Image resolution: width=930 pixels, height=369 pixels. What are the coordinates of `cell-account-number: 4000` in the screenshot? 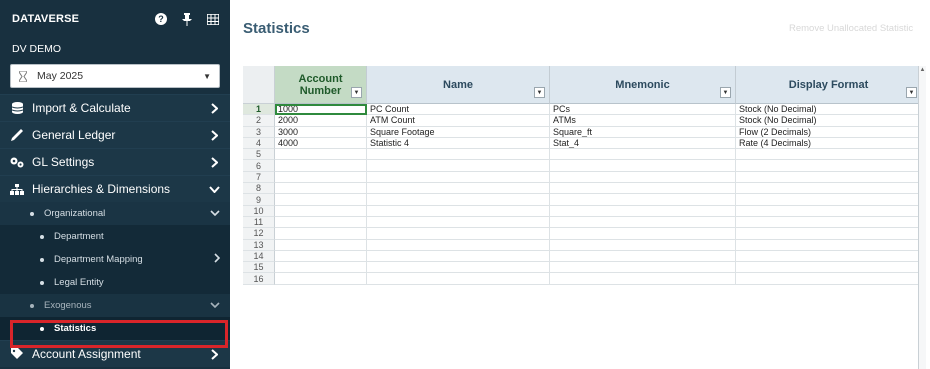 It's located at (321, 143).